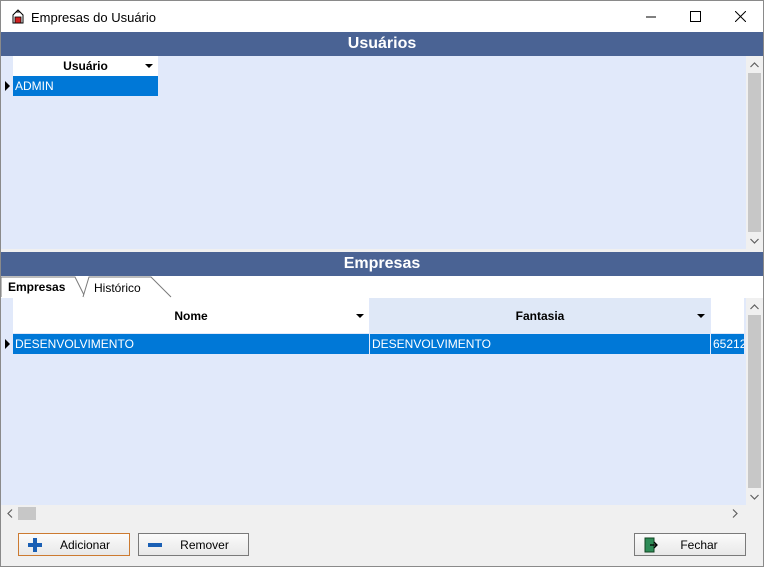 The image size is (764, 567). What do you see at coordinates (191, 344) in the screenshot?
I see `company-row-nome: DESENVOLVIMENTO` at bounding box center [191, 344].